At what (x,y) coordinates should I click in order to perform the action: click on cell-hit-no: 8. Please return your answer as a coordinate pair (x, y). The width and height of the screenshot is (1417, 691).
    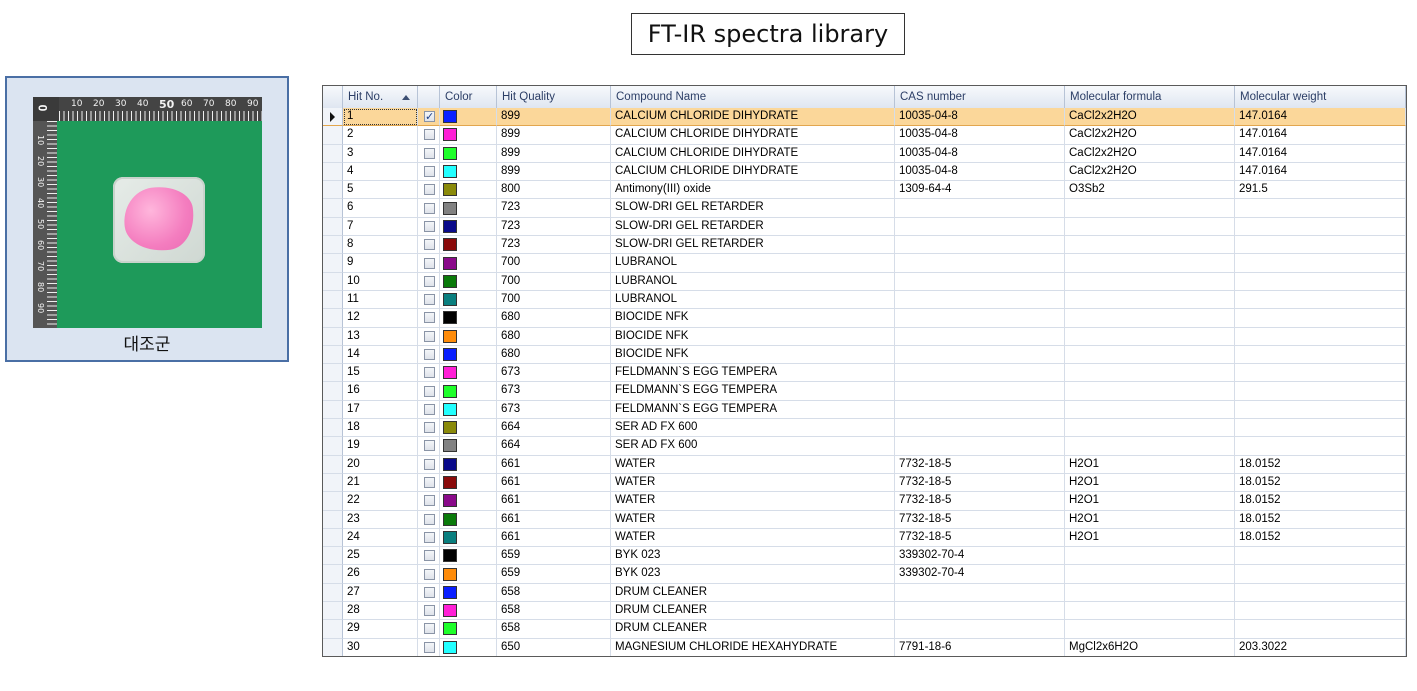
    Looking at the image, I should click on (380, 245).